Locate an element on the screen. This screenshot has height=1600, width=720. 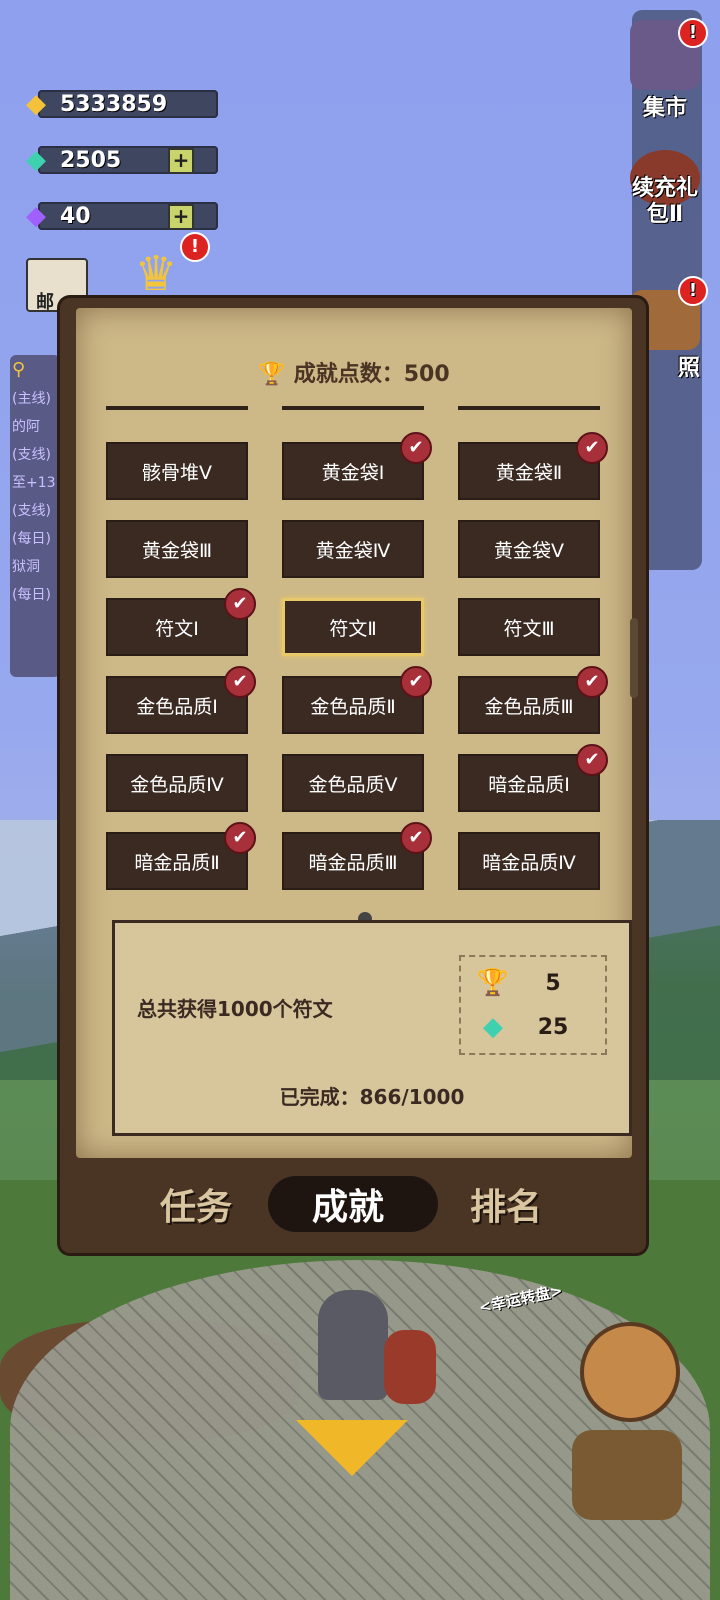
market-alert-badge: ! is located at coordinates (693, 33).